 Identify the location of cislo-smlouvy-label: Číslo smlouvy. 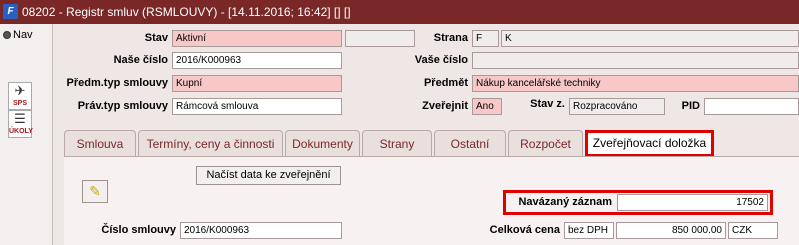
(138, 230).